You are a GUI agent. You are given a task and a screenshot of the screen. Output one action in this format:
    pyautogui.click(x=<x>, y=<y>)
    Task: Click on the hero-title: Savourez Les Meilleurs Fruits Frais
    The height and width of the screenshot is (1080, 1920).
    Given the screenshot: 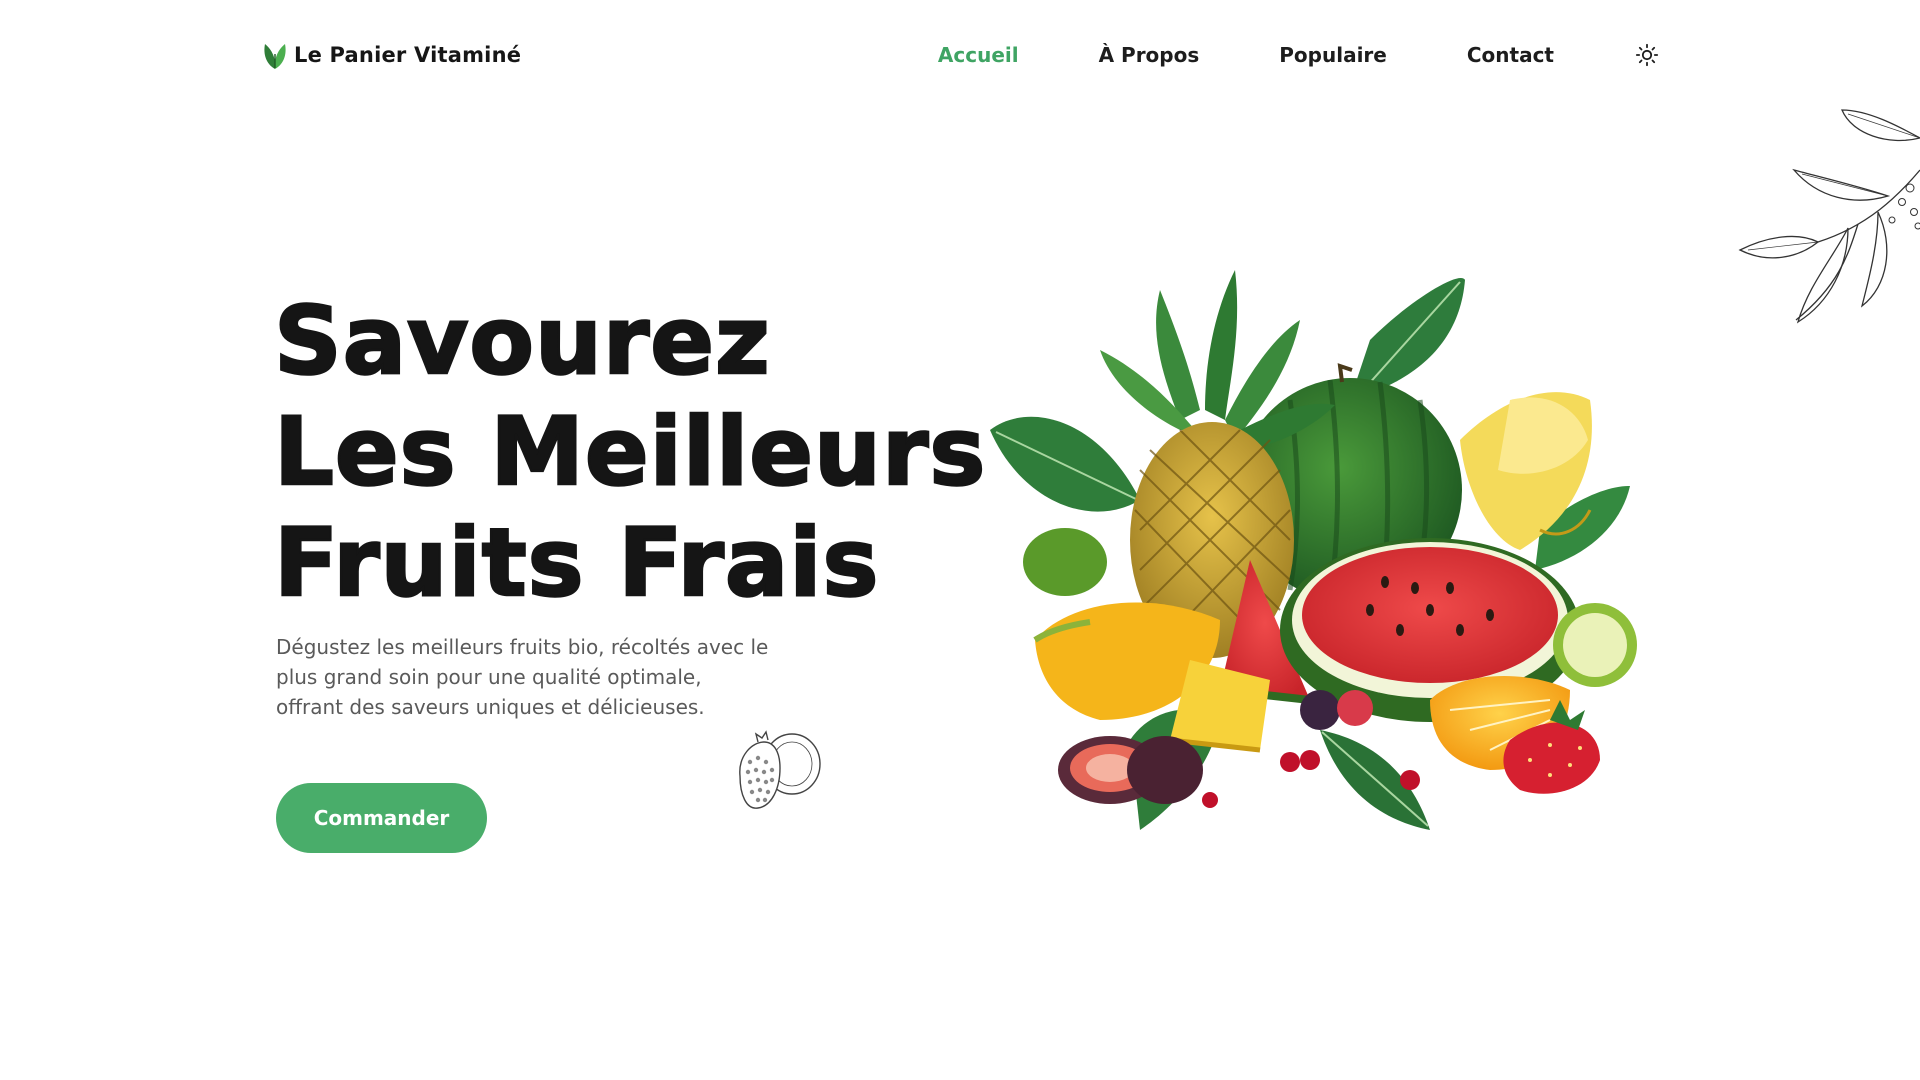 What is the action you would take?
    pyautogui.click(x=630, y=453)
    